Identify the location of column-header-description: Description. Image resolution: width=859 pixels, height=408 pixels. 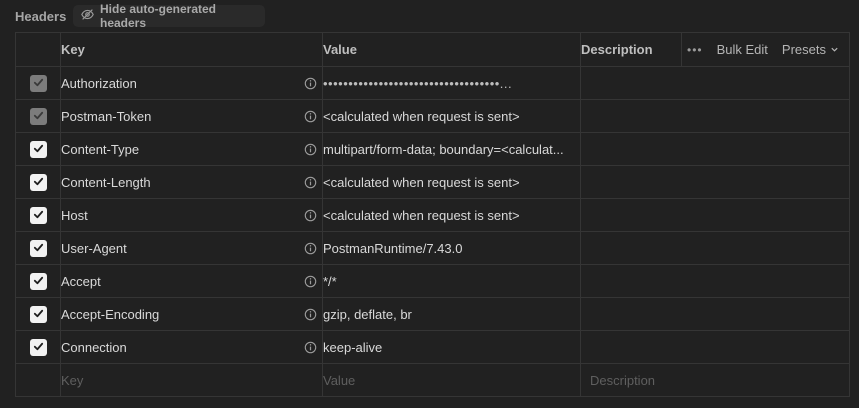
(631, 49).